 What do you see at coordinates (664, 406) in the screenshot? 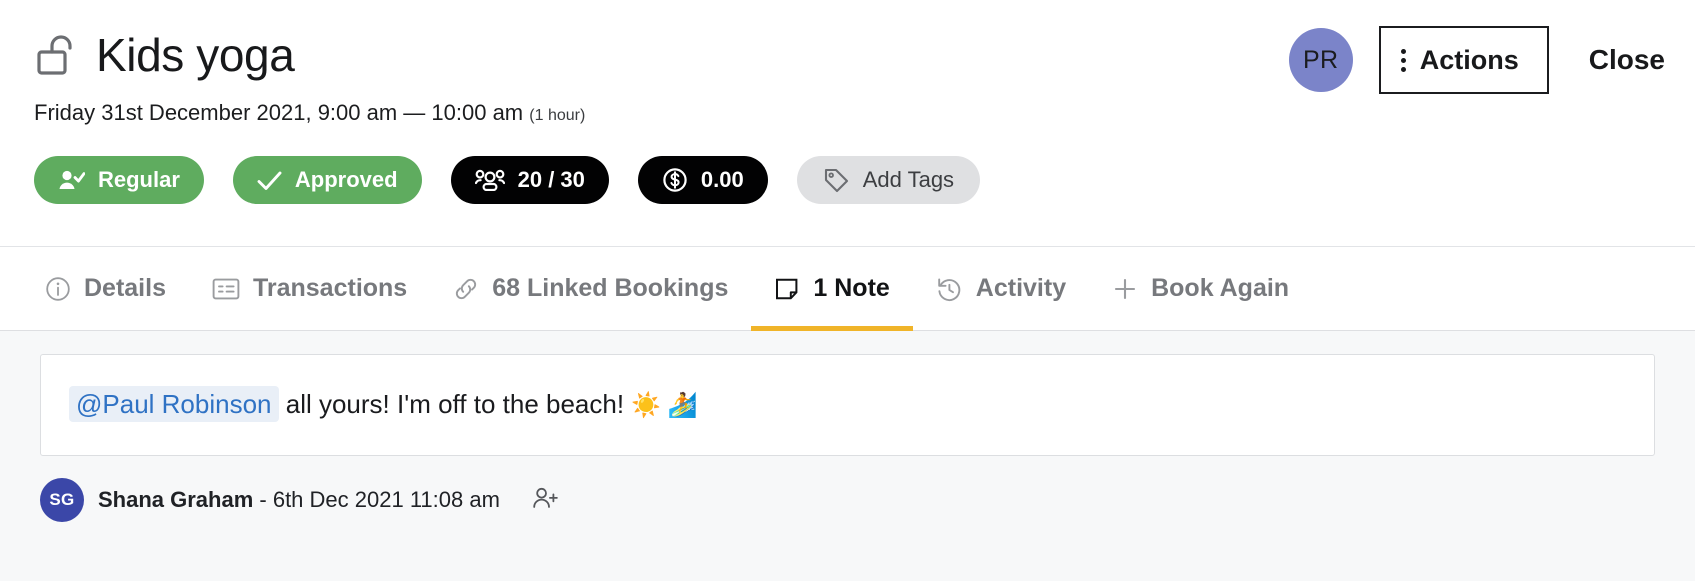
I see `note-emoji: ☀️ 🏄` at bounding box center [664, 406].